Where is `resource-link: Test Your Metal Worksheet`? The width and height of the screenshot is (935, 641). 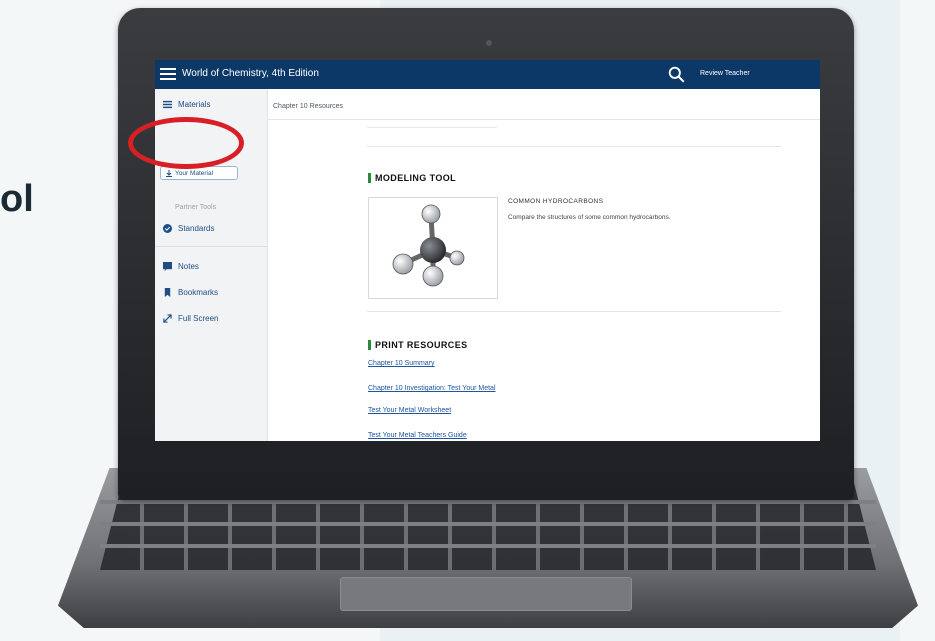 resource-link: Test Your Metal Worksheet is located at coordinates (409, 410).